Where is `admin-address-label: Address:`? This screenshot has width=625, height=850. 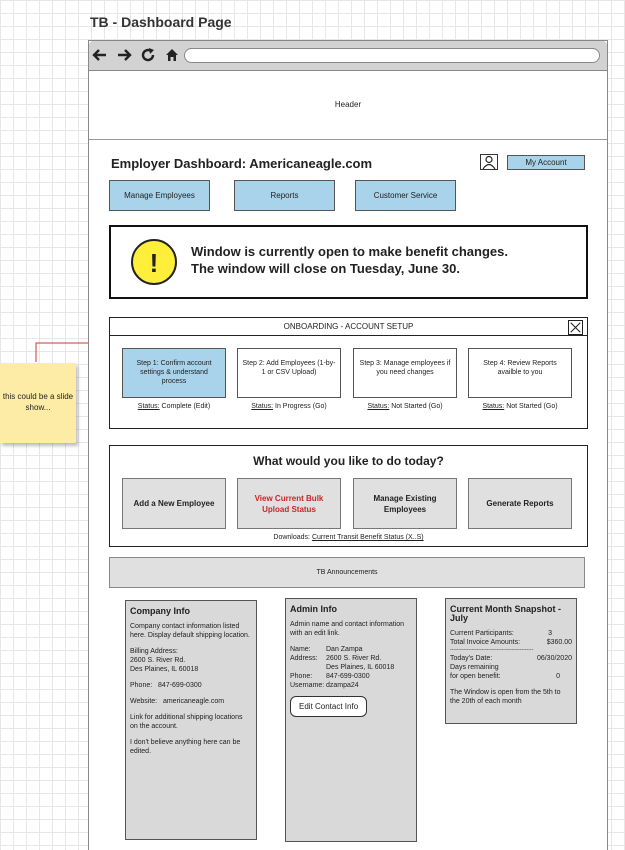
admin-address-label: Address: is located at coordinates (304, 658).